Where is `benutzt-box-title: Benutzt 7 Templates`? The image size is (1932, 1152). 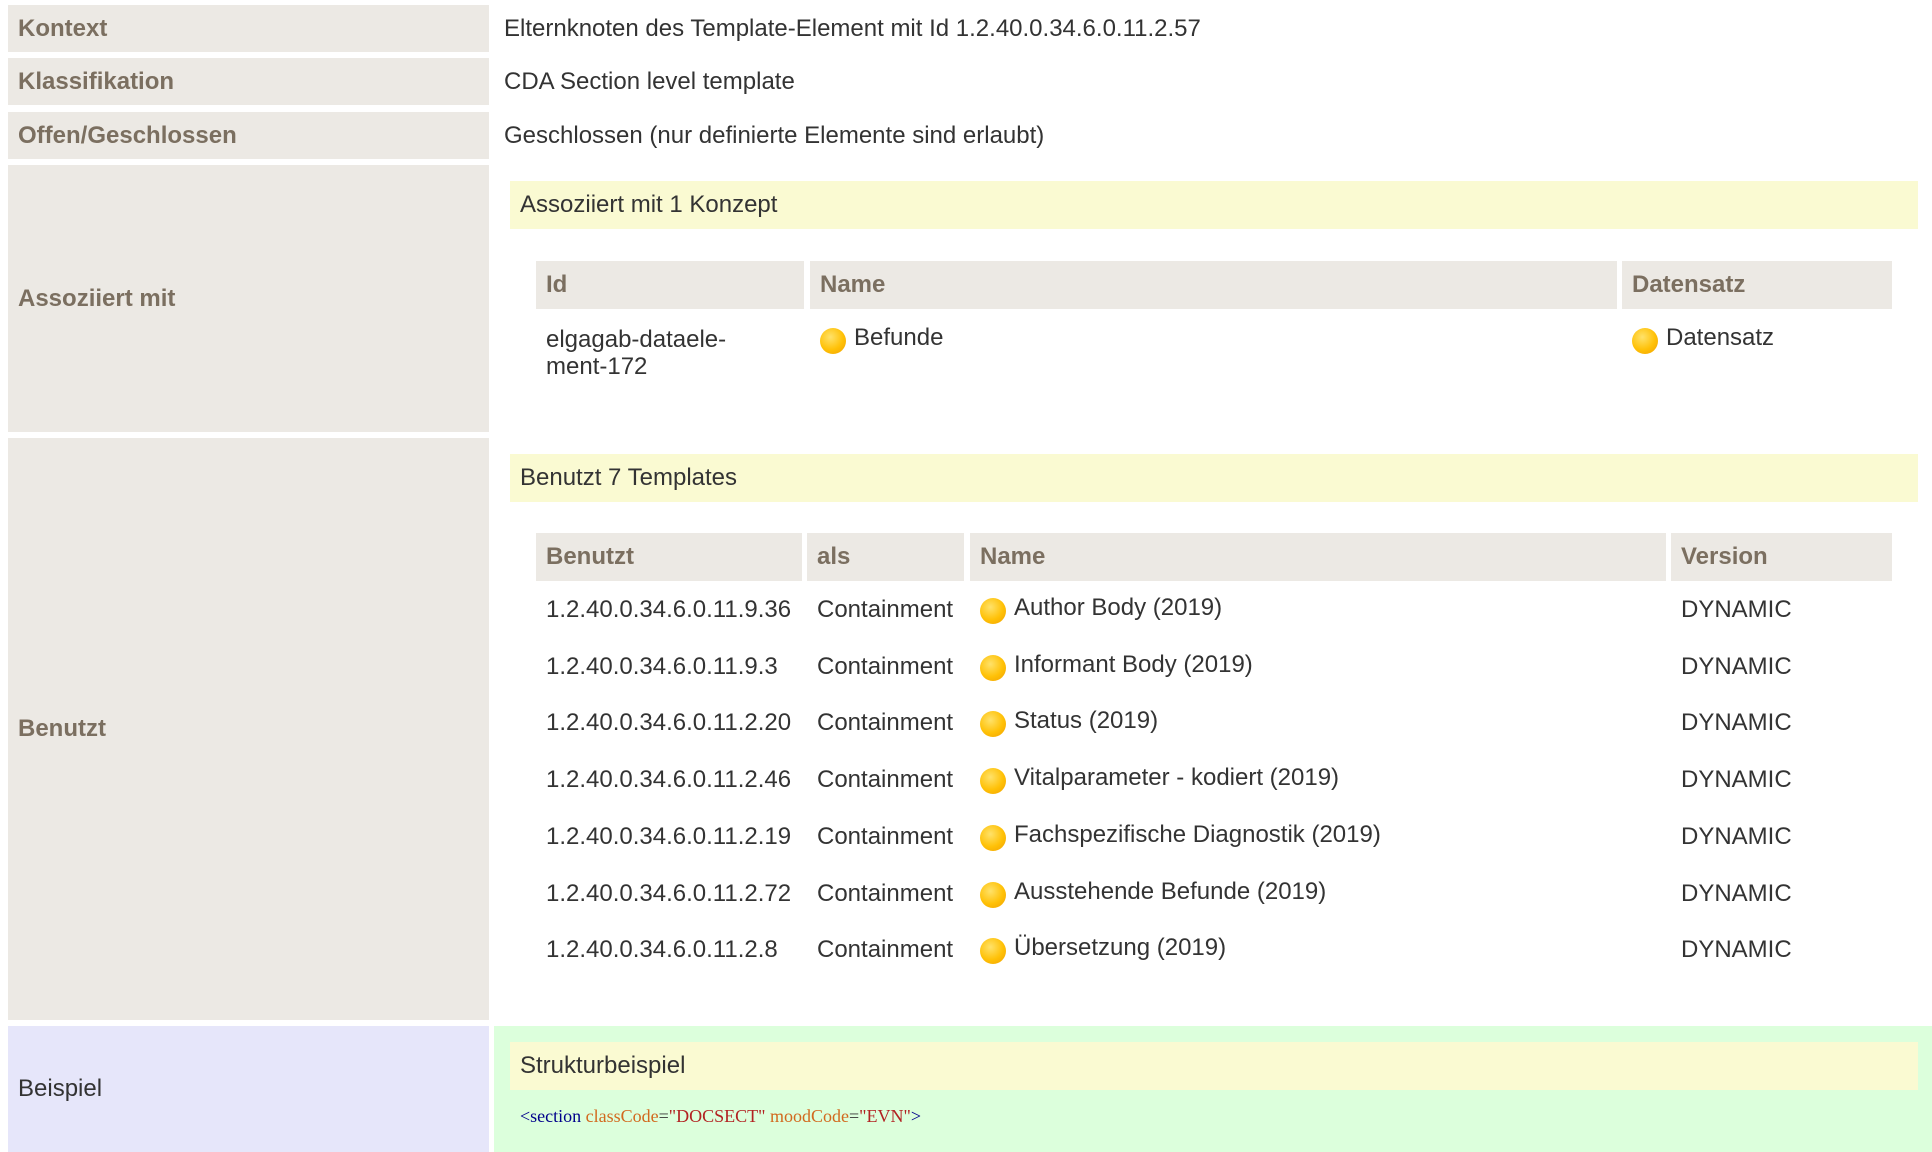
benutzt-box-title: Benutzt 7 Templates is located at coordinates (1214, 478).